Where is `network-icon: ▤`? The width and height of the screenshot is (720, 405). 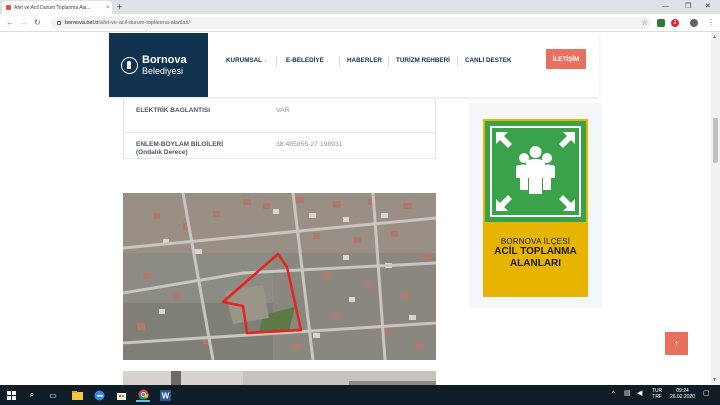
network-icon: ▤ is located at coordinates (627, 394).